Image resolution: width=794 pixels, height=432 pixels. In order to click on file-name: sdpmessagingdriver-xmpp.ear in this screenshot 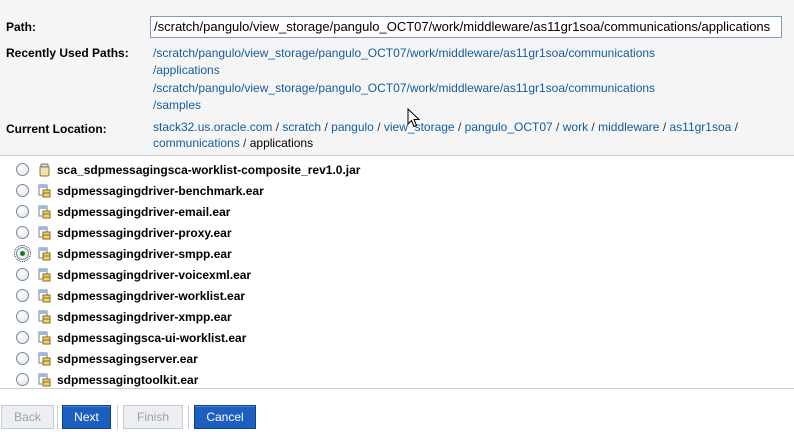, I will do `click(144, 316)`.